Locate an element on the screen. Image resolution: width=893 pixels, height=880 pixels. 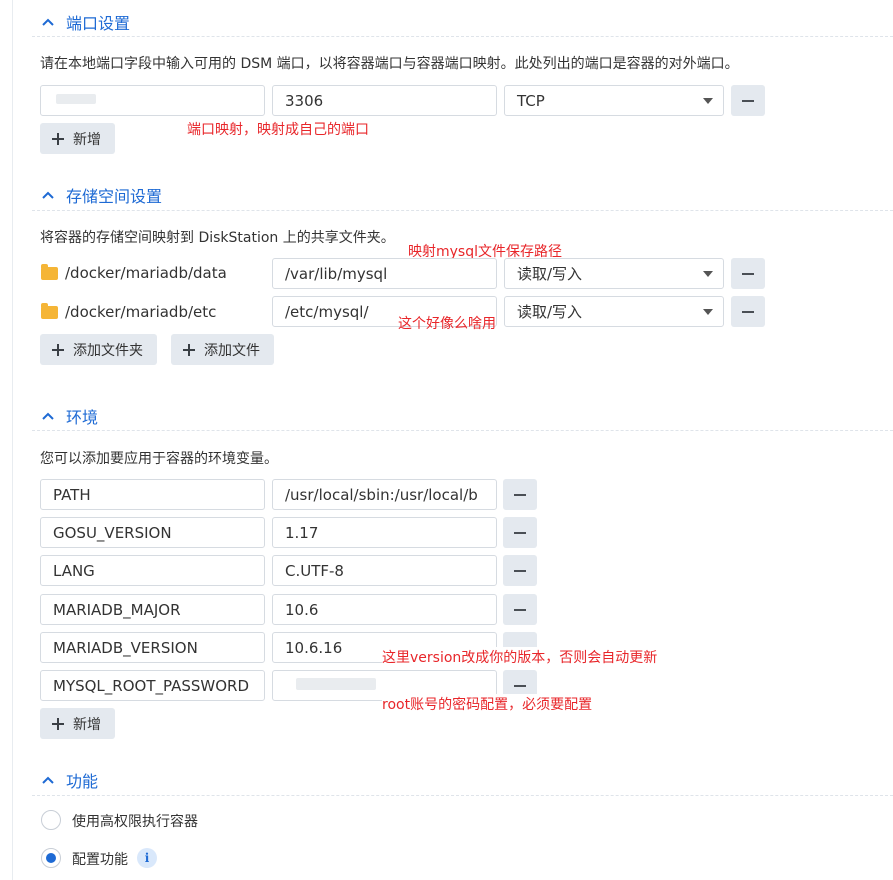
env-key-input: GOSU_VERSION is located at coordinates (152, 532).